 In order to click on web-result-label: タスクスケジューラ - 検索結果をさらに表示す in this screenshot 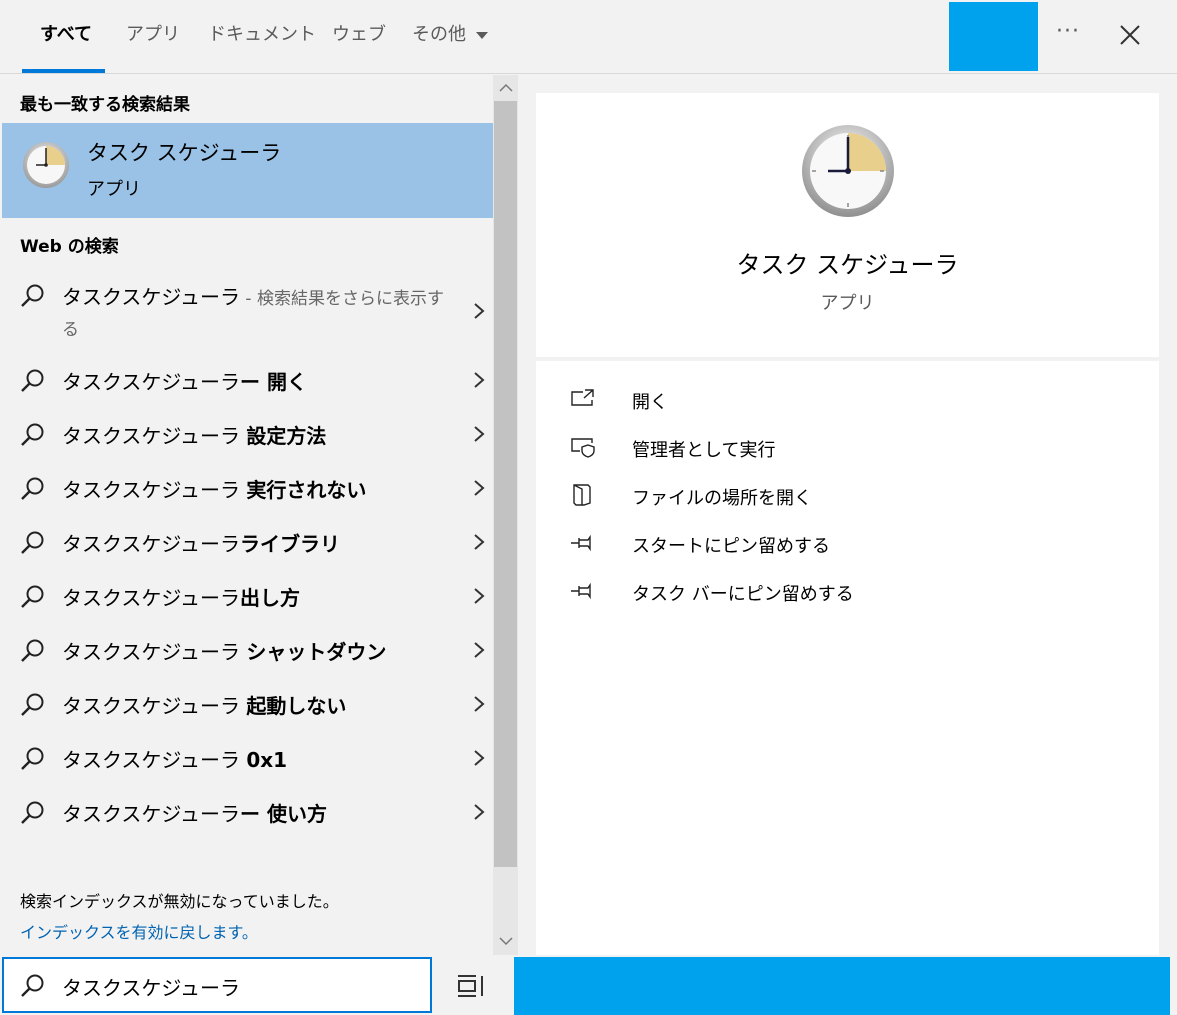, I will do `click(253, 295)`.